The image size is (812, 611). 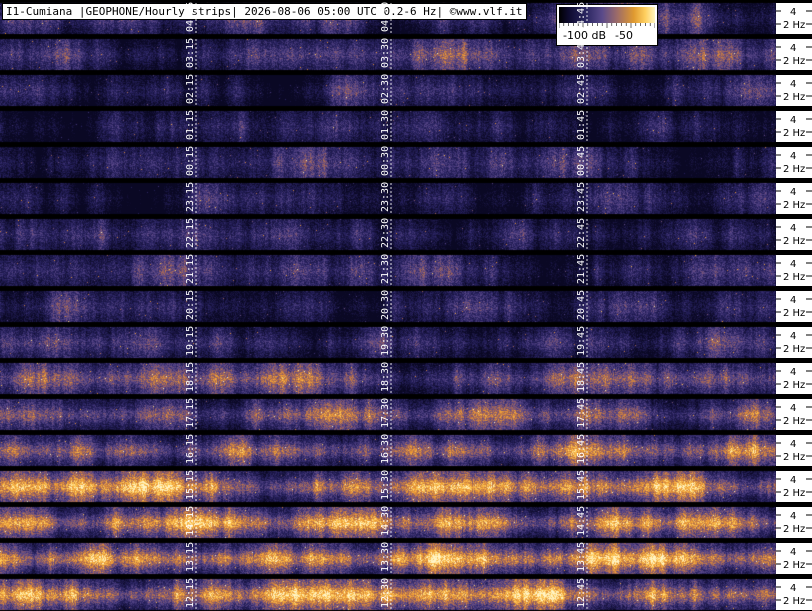 I want to click on time-mark-label: 22:15, so click(x=190, y=233).